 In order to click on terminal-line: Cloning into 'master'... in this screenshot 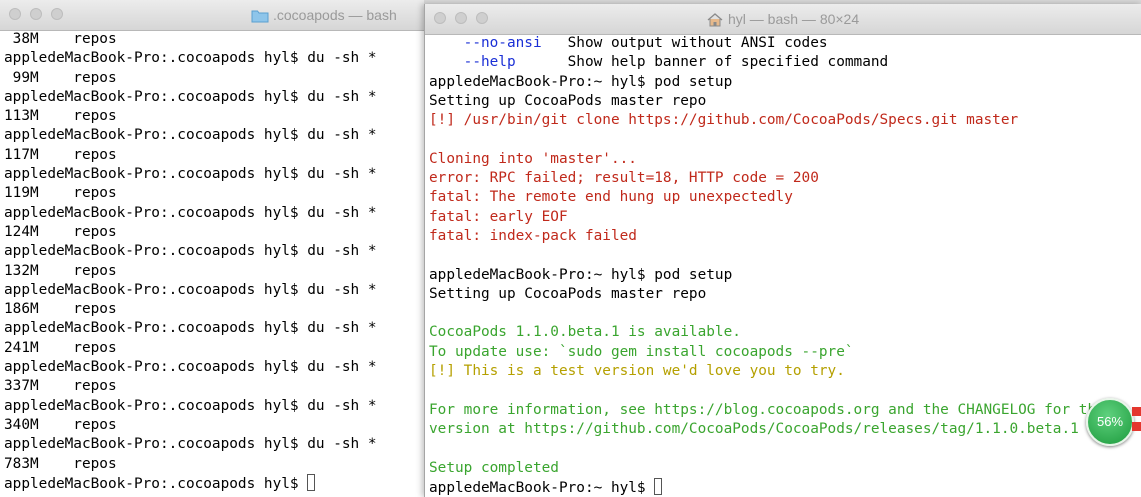, I will do `click(785, 159)`.